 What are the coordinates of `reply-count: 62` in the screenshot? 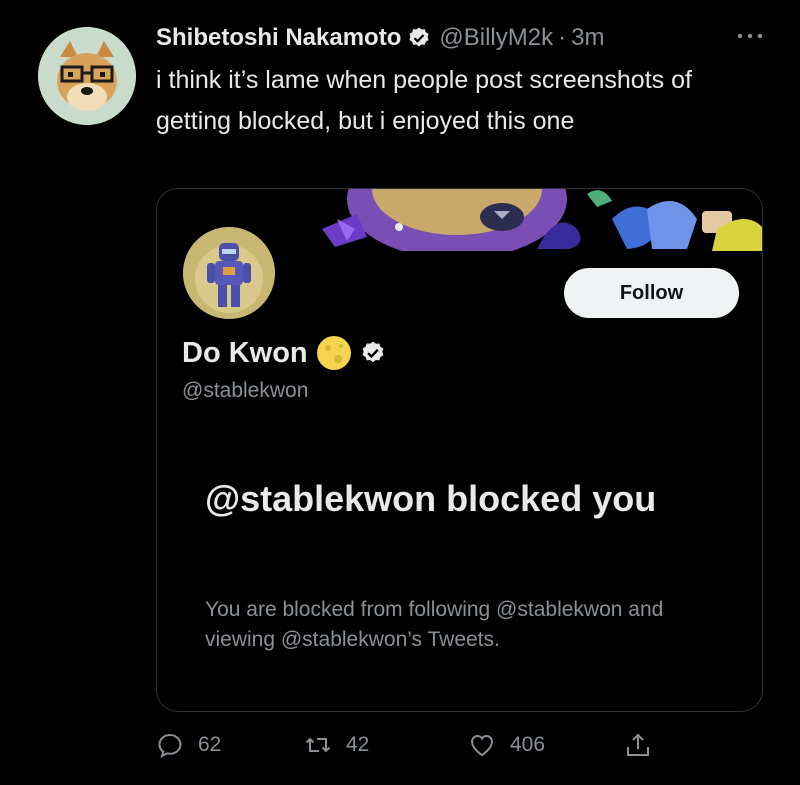 It's located at (210, 744).